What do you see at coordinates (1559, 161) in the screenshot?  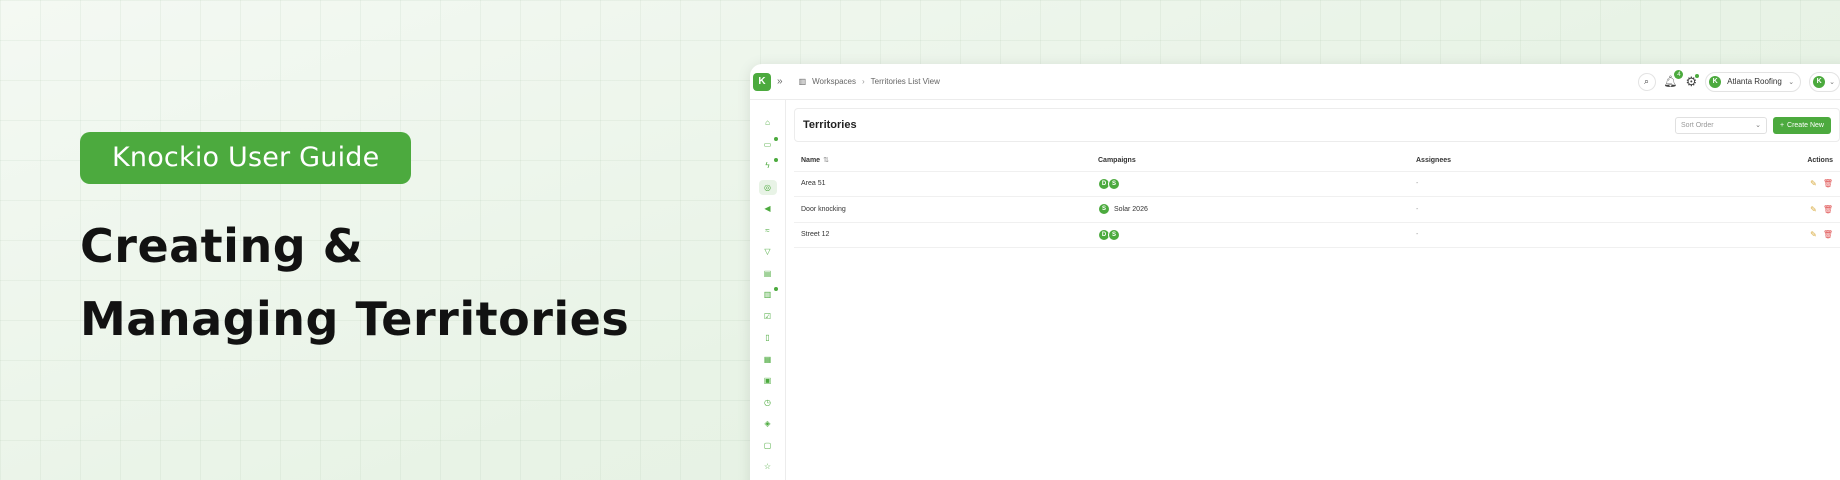 I see `column-header-assignees: Assignees` at bounding box center [1559, 161].